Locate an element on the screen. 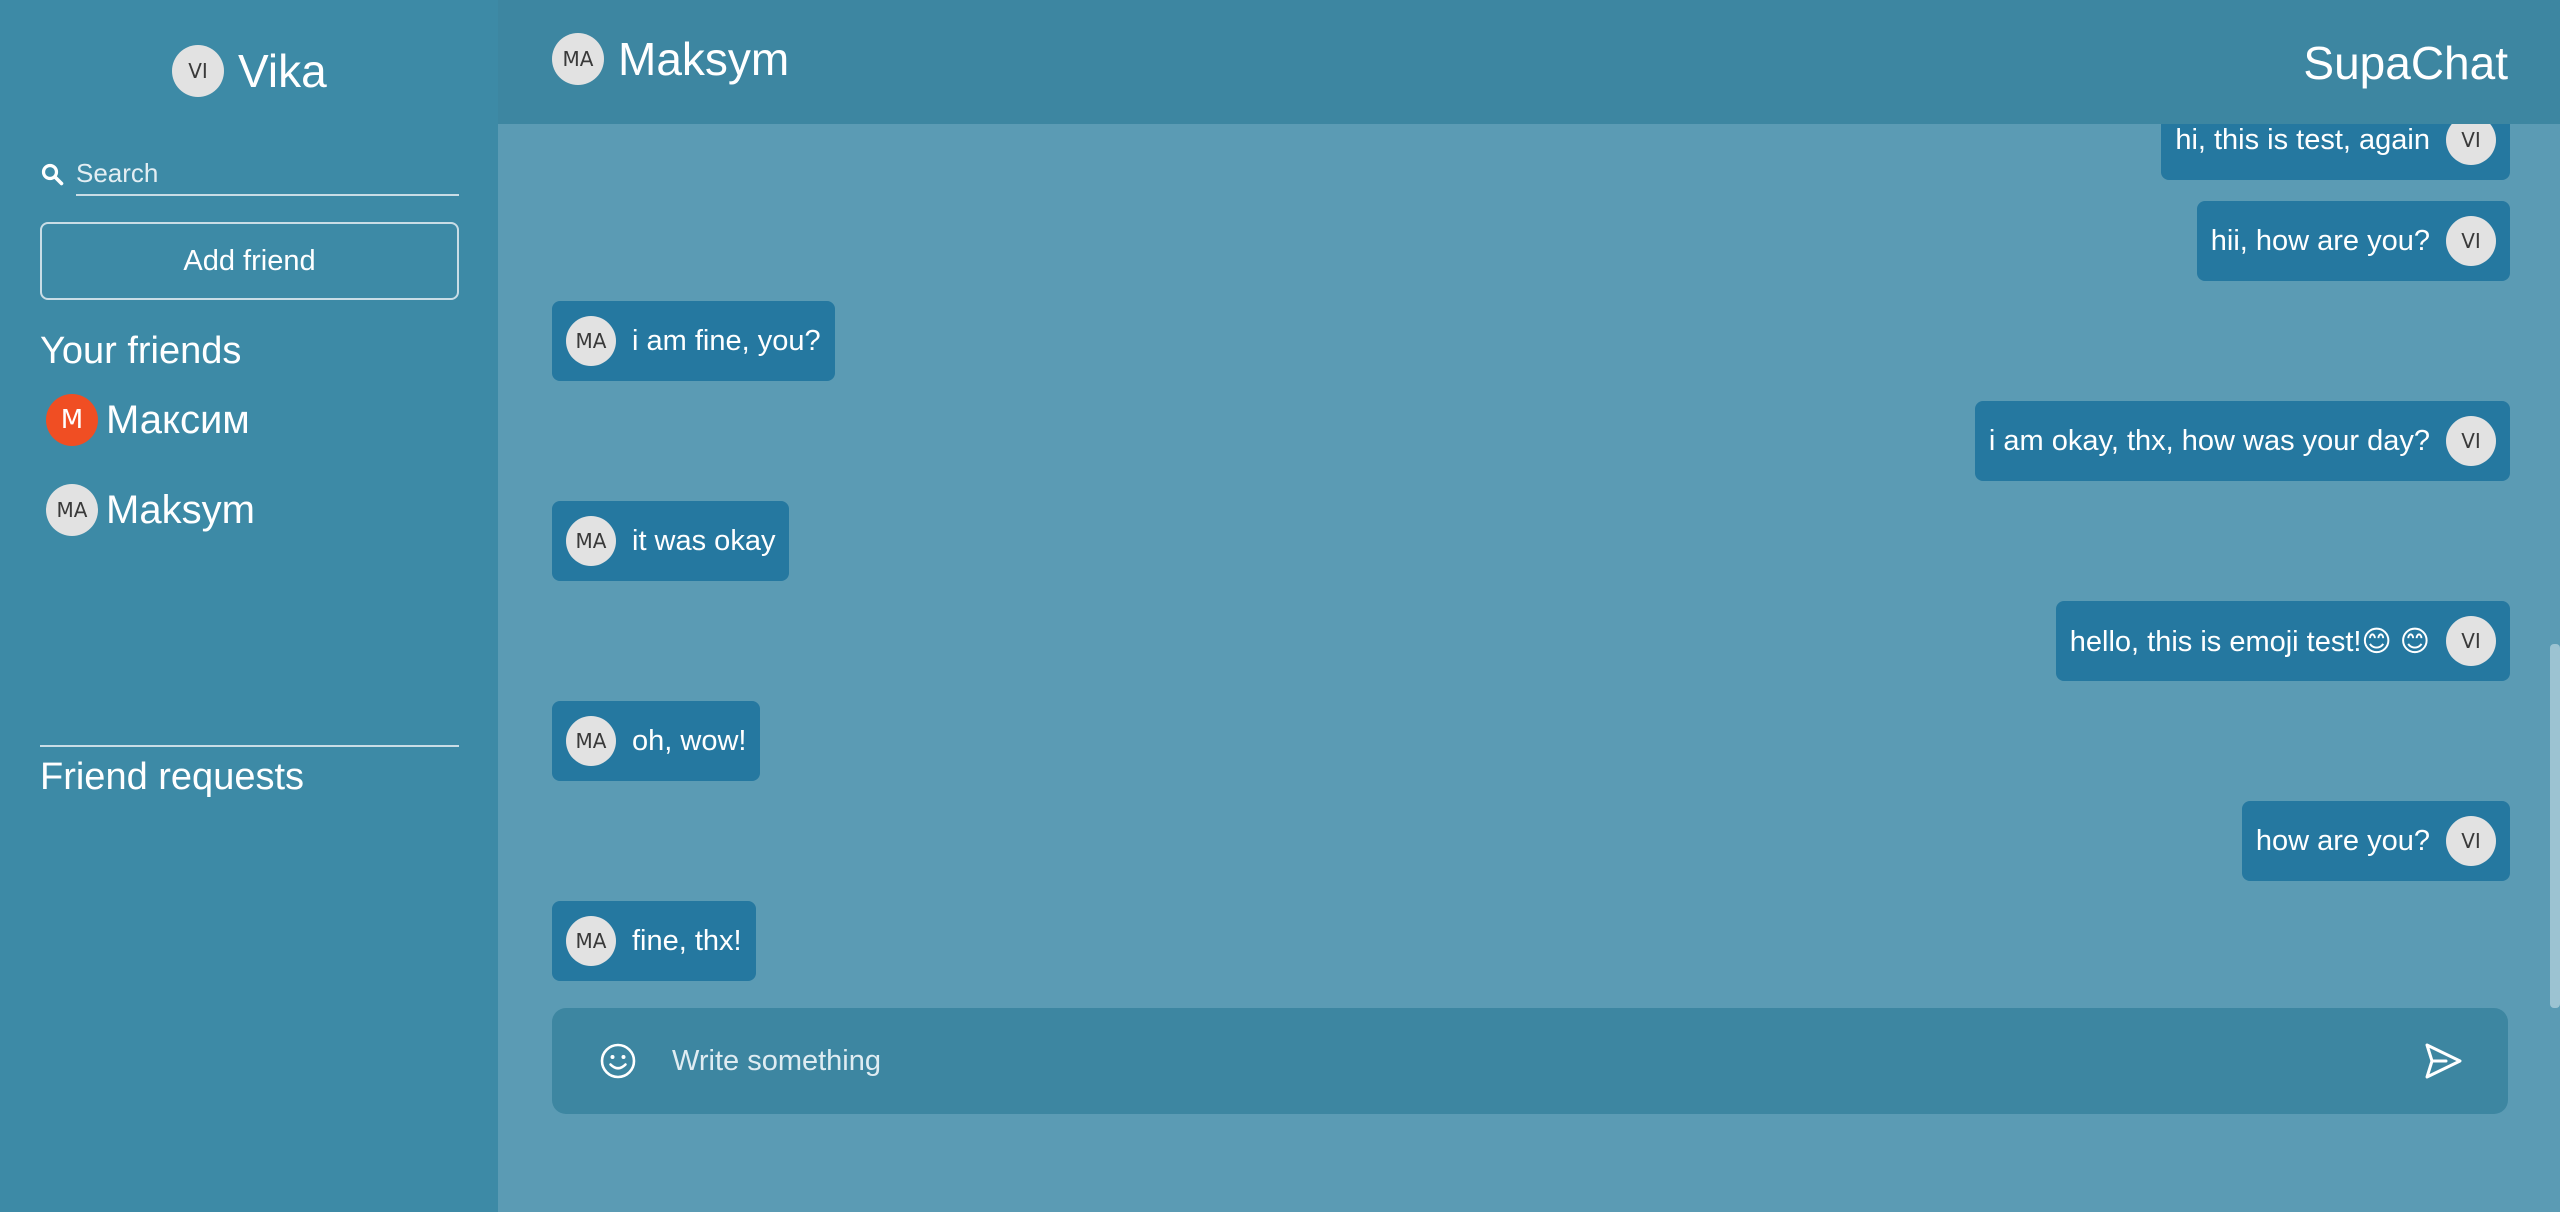 The image size is (2560, 1212). message-bubble-outgoing: how are you? VI is located at coordinates (2375, 841).